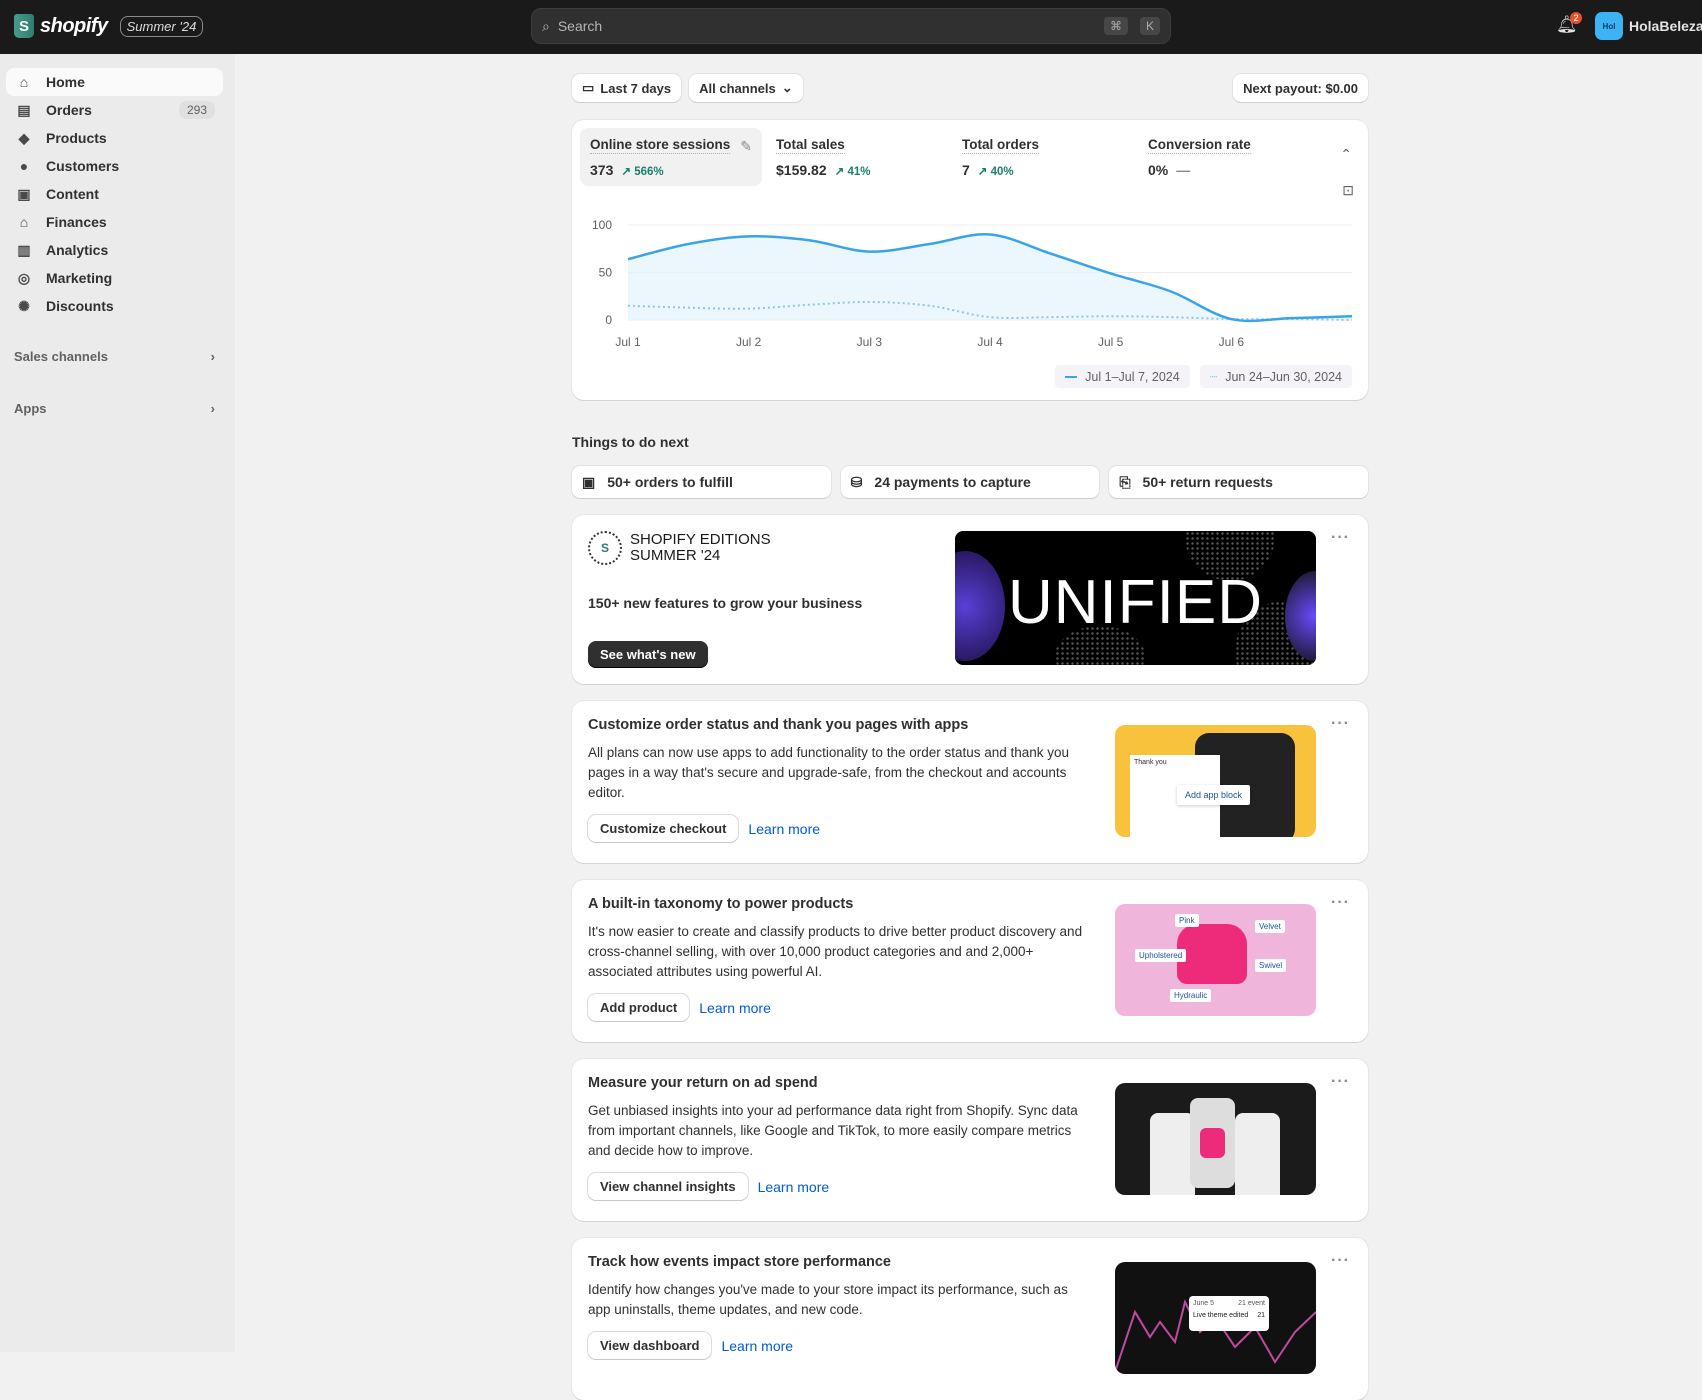  I want to click on y-tick-label: 100, so click(602, 225).